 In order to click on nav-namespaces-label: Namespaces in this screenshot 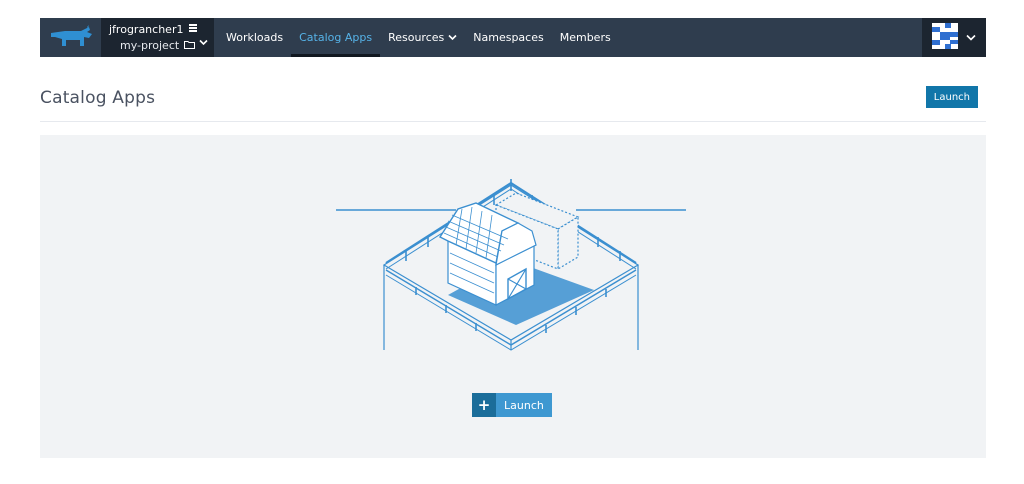, I will do `click(508, 37)`.